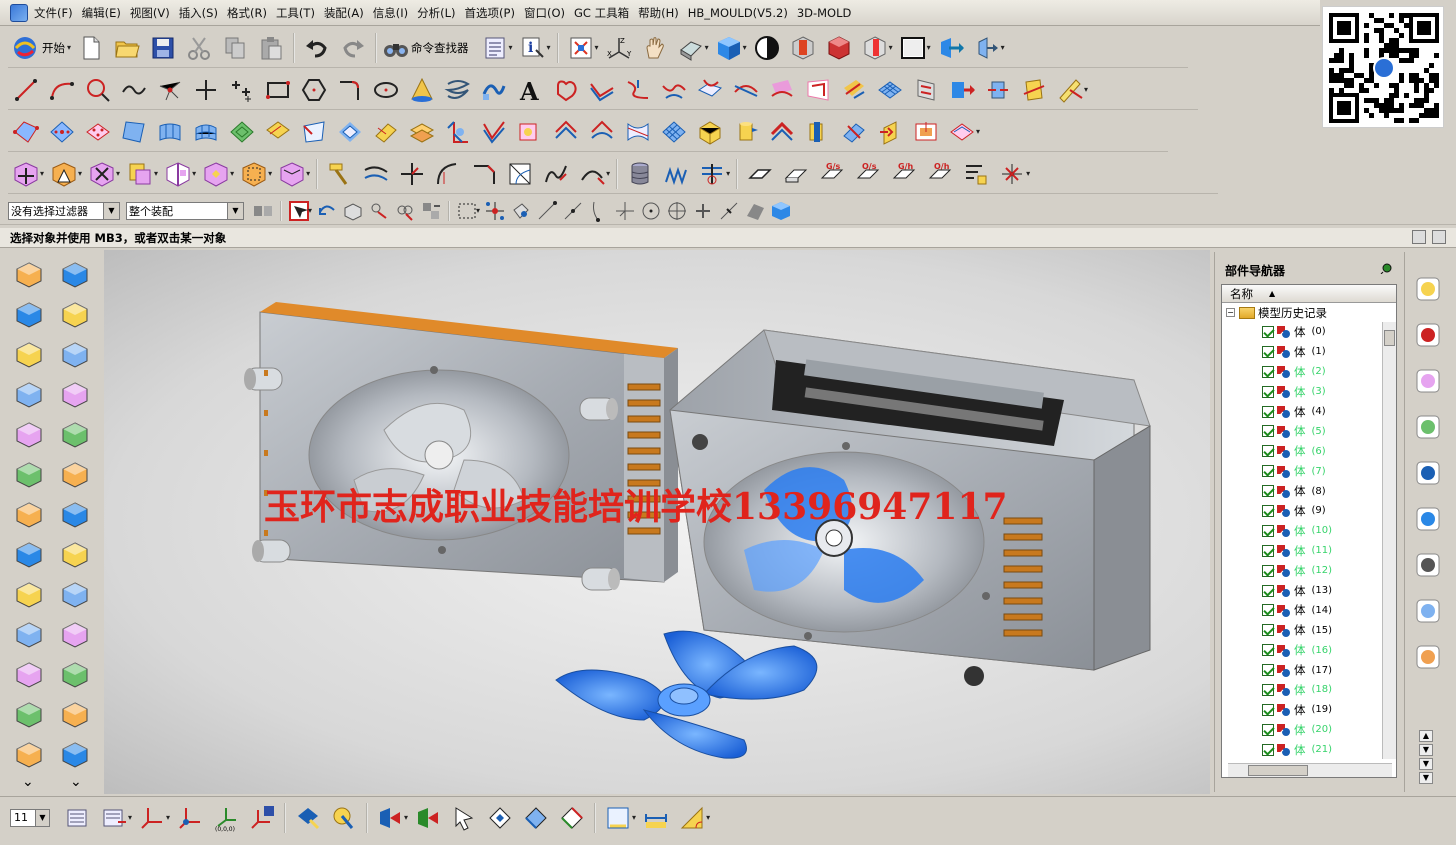 The image size is (1456, 845). I want to click on curve-extend-icon, so click(592, 174).